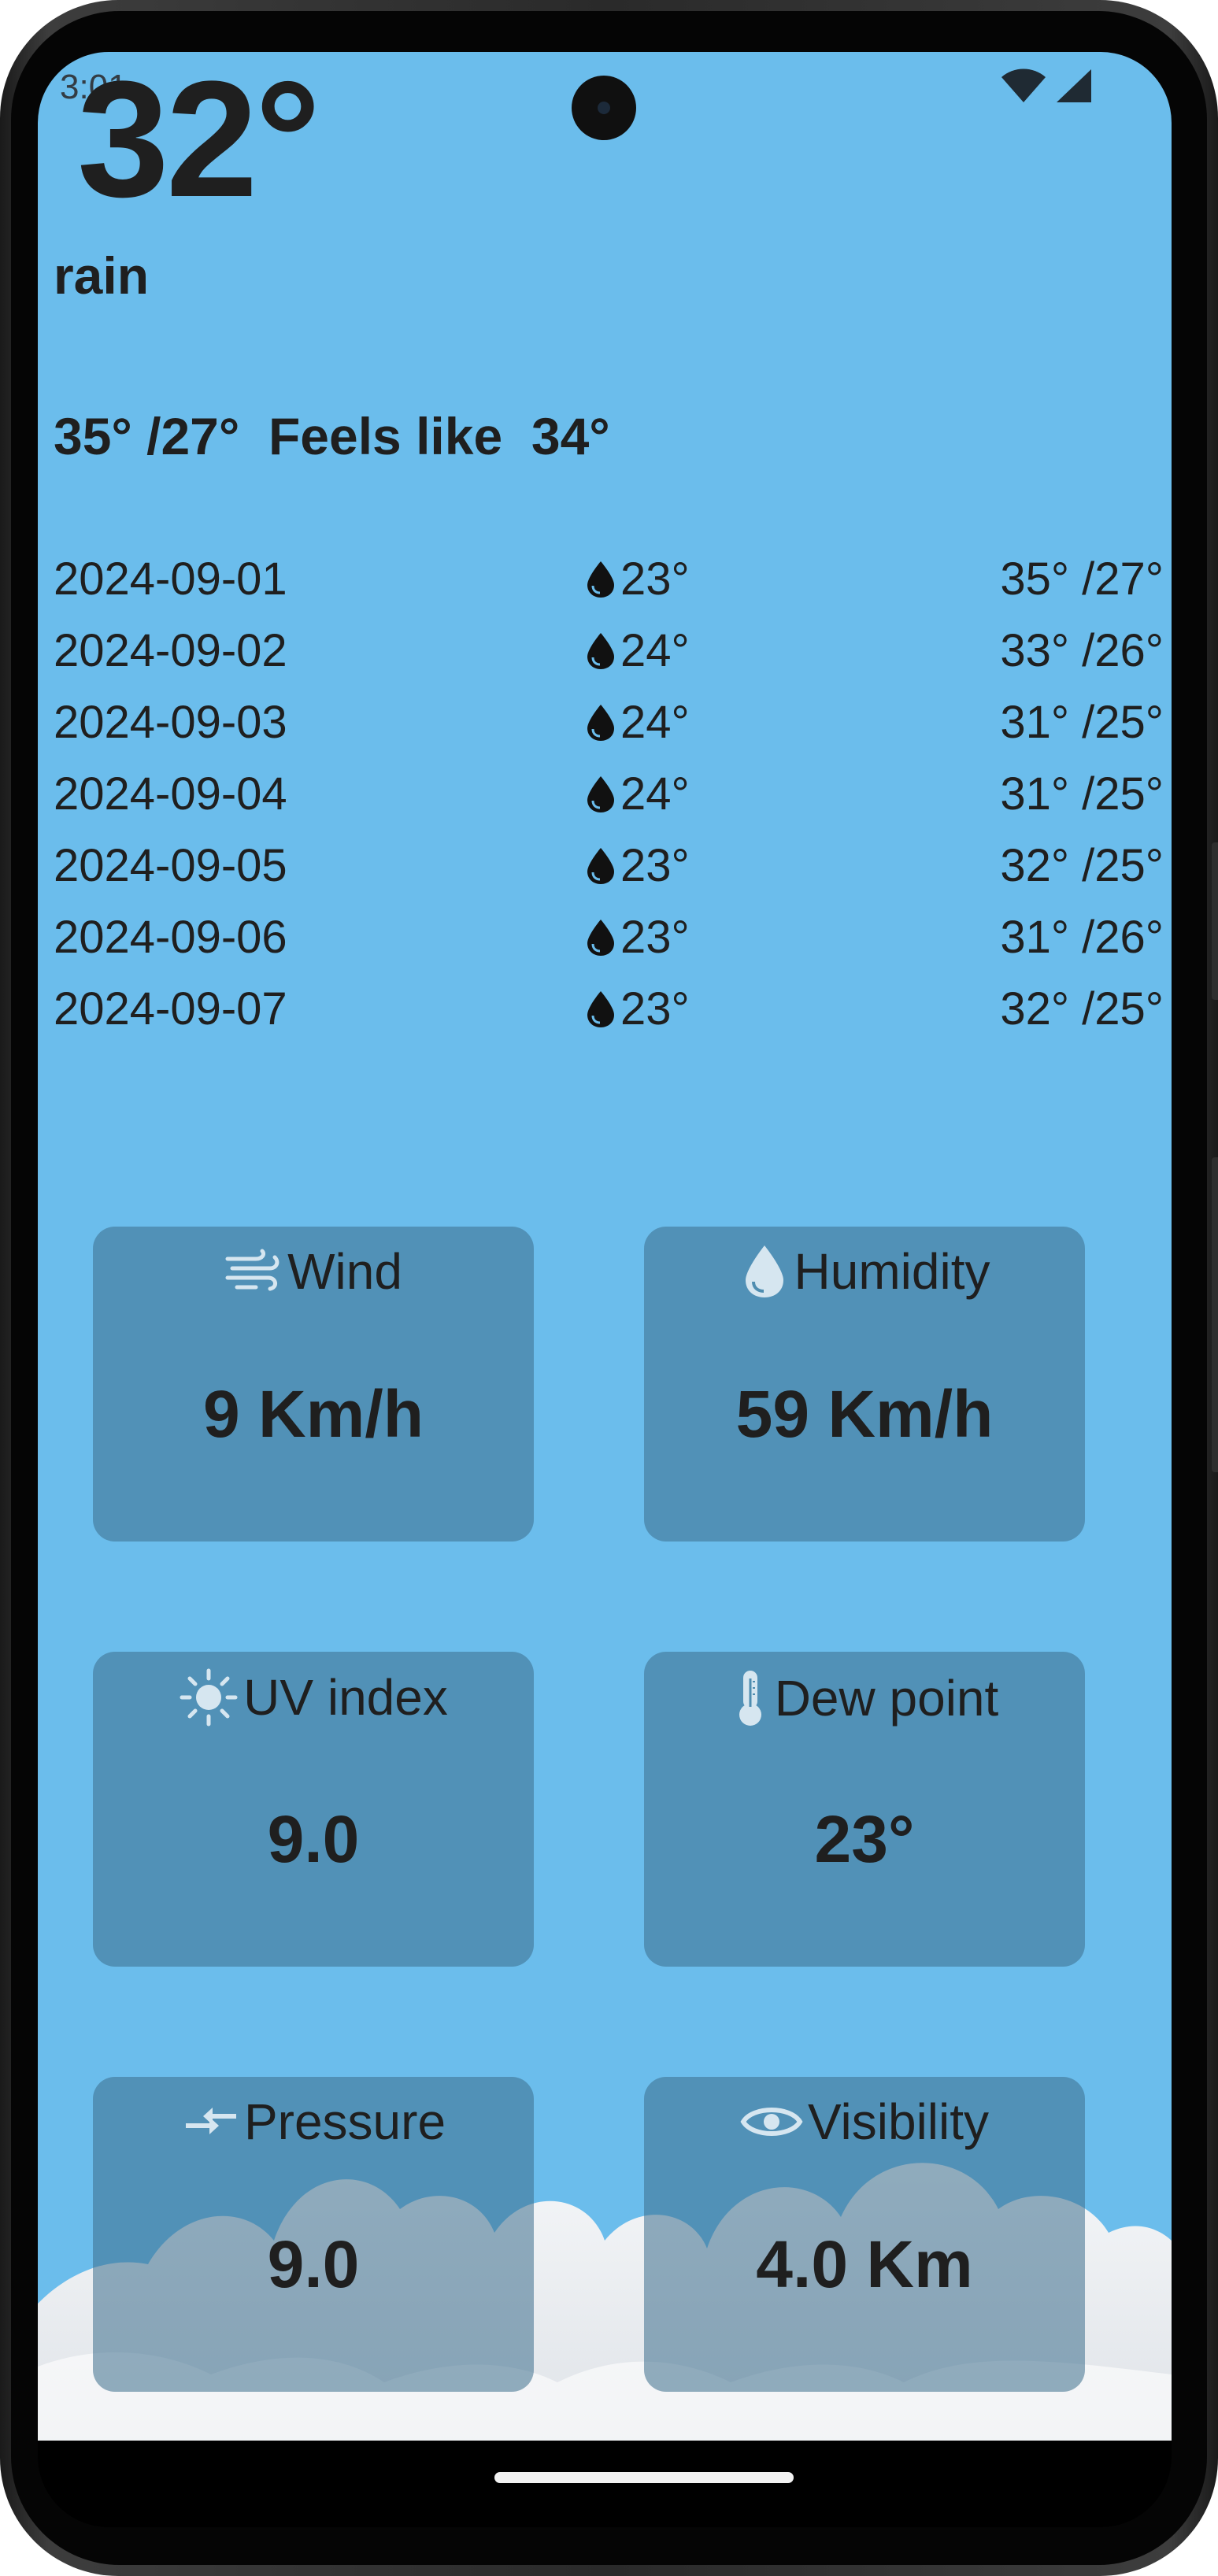  I want to click on thermometer-icon, so click(750, 1698).